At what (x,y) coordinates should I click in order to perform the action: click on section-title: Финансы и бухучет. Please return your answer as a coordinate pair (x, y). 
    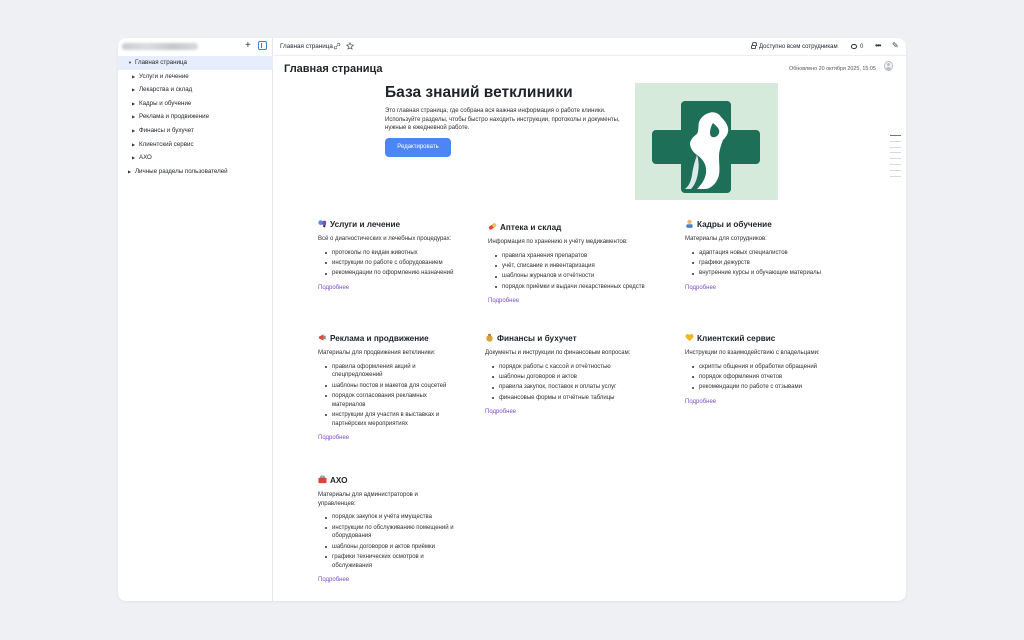
    Looking at the image, I should click on (577, 339).